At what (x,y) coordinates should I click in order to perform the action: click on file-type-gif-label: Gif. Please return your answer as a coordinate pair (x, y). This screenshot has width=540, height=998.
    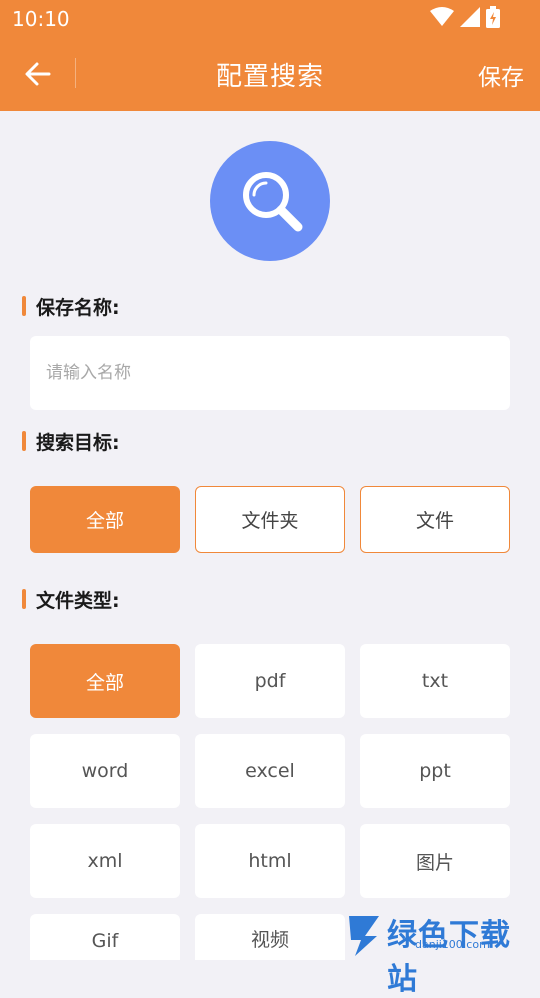
    Looking at the image, I should click on (105, 941).